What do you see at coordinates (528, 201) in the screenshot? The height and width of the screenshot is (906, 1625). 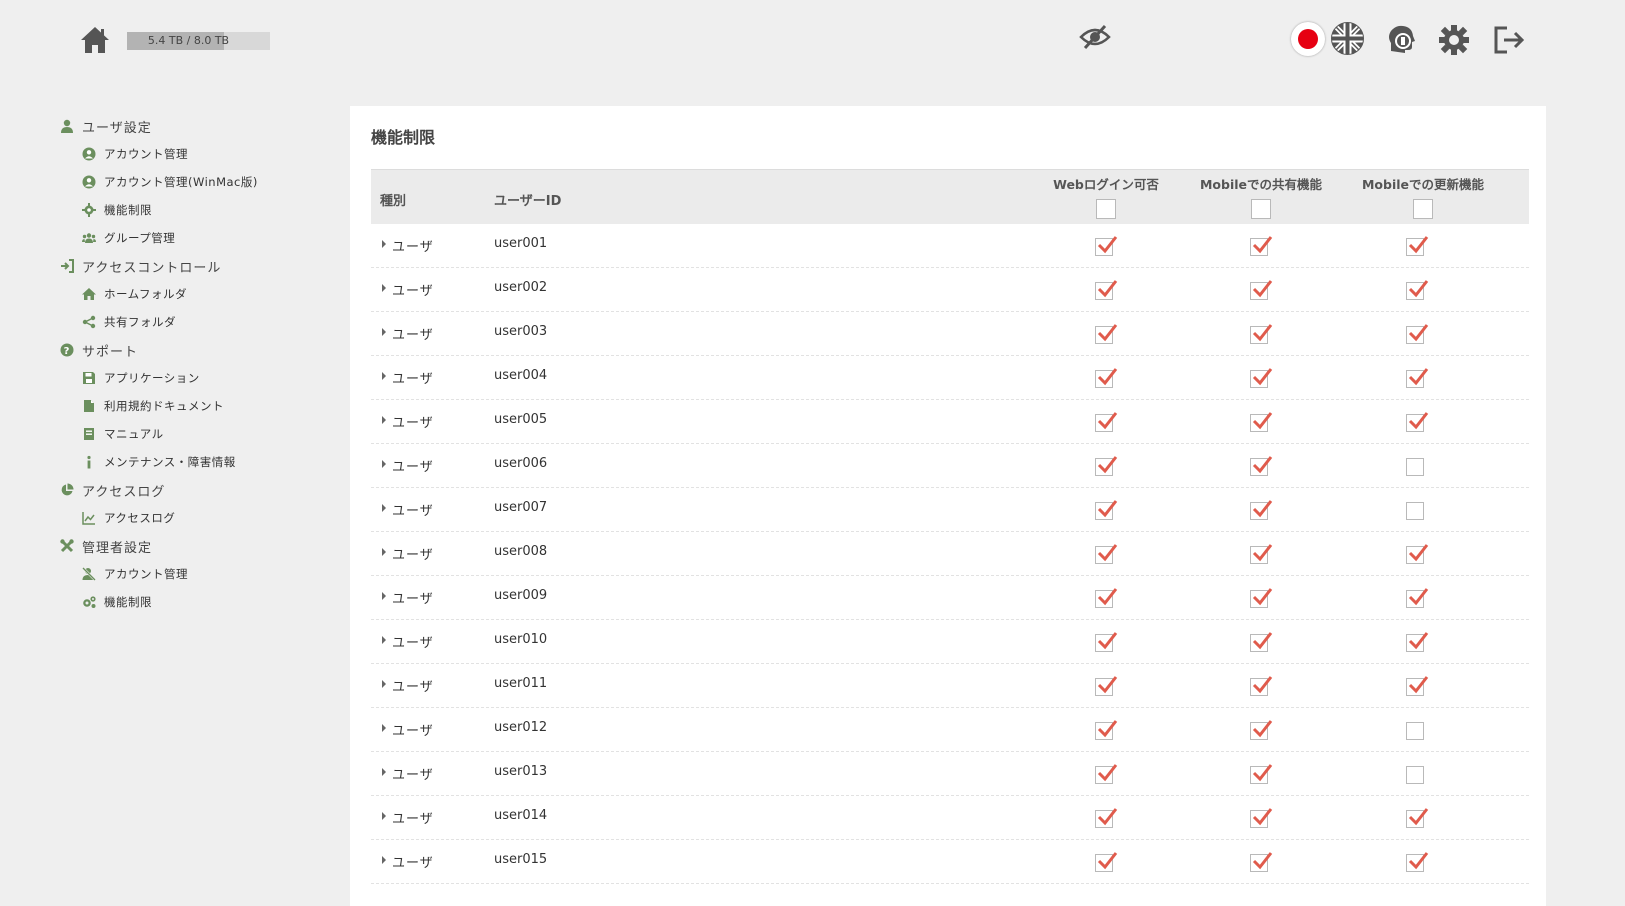 I see `column-header-user-id: ユーザーID` at bounding box center [528, 201].